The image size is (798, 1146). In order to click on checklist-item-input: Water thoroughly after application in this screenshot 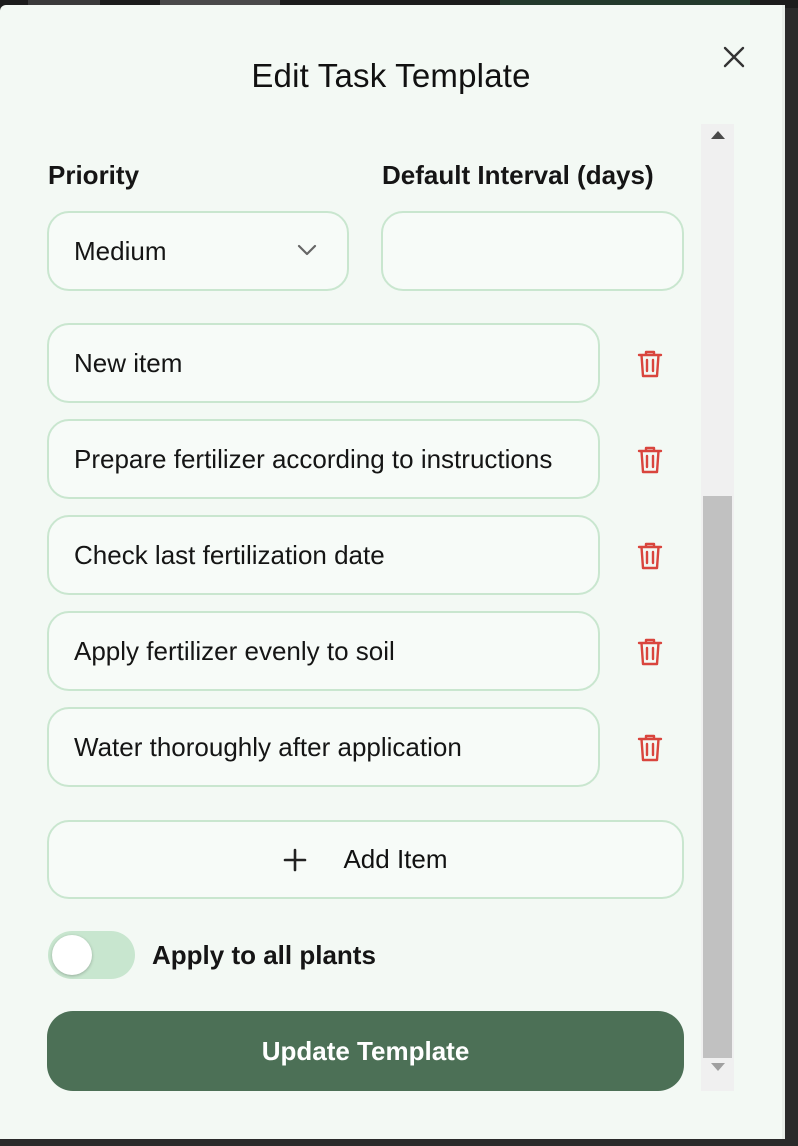, I will do `click(323, 747)`.